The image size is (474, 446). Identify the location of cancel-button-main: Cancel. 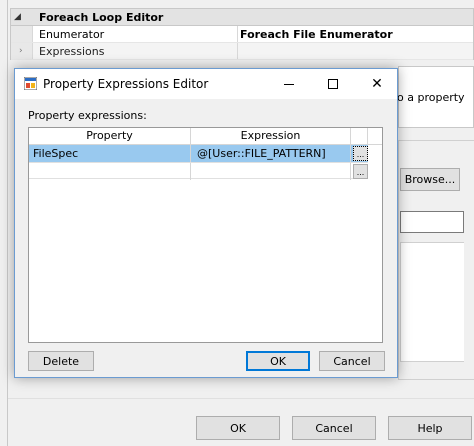
(334, 428).